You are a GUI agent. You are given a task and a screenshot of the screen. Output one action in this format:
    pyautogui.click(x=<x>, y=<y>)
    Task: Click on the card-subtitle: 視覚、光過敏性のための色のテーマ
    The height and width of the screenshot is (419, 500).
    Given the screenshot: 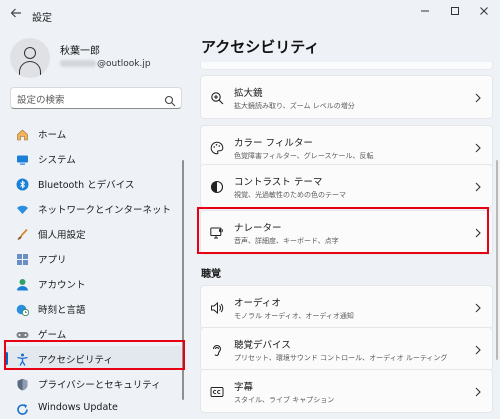 What is the action you would take?
    pyautogui.click(x=290, y=195)
    